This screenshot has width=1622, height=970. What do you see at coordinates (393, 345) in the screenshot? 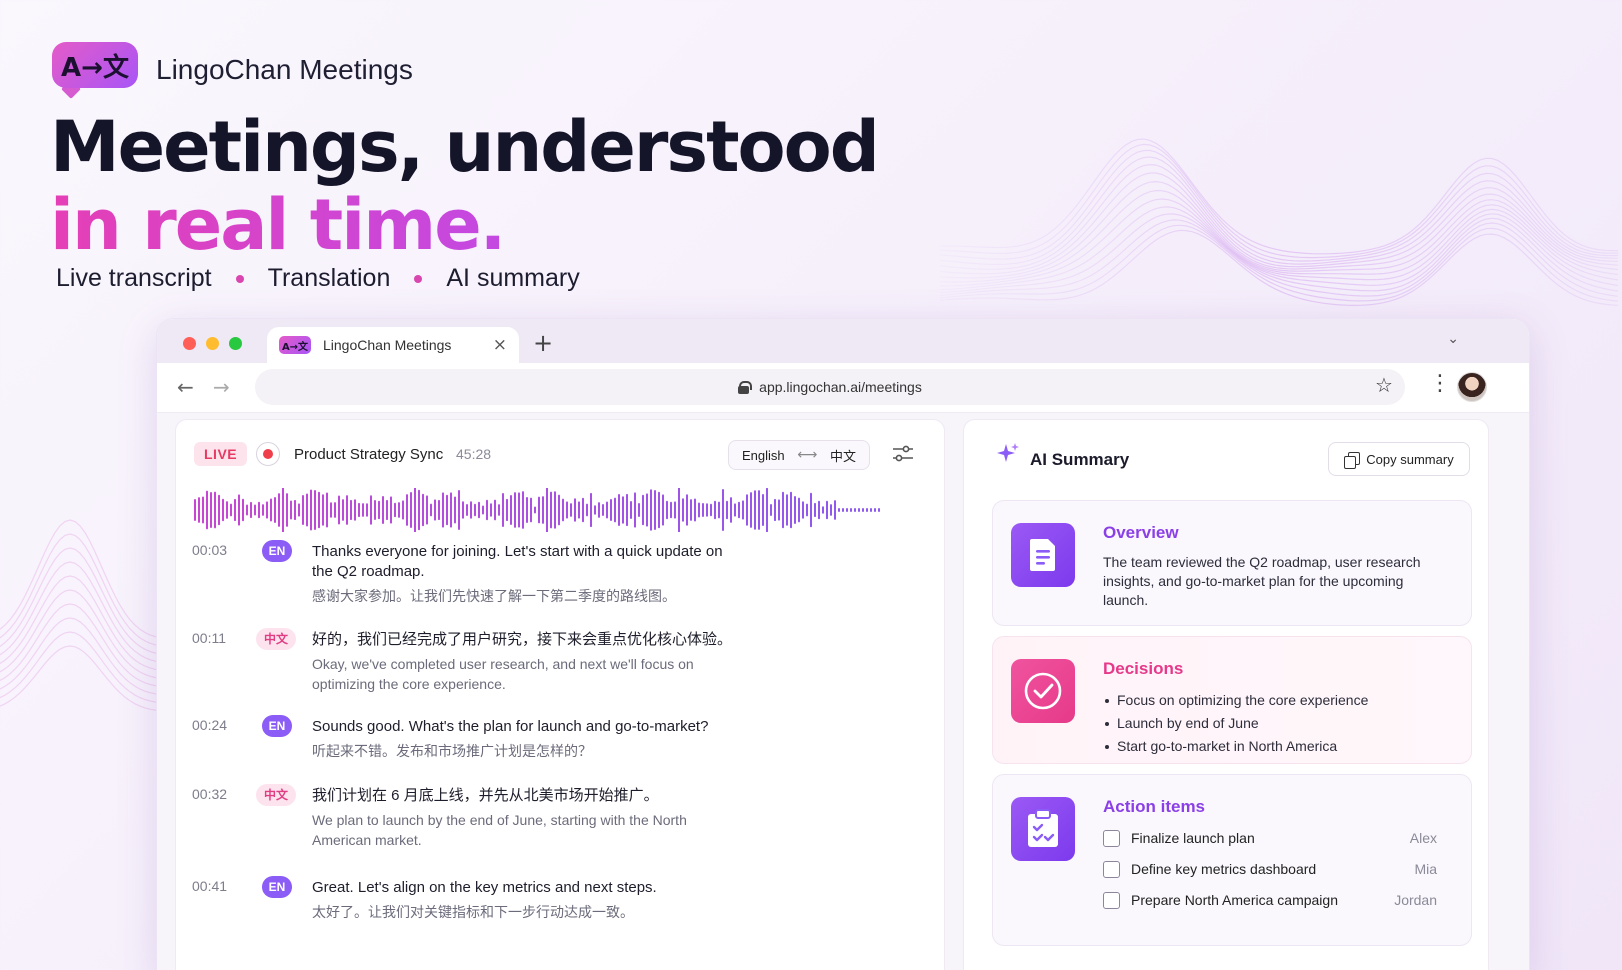
I see `browser-tab: A→文 LingoChan Meetings ×` at bounding box center [393, 345].